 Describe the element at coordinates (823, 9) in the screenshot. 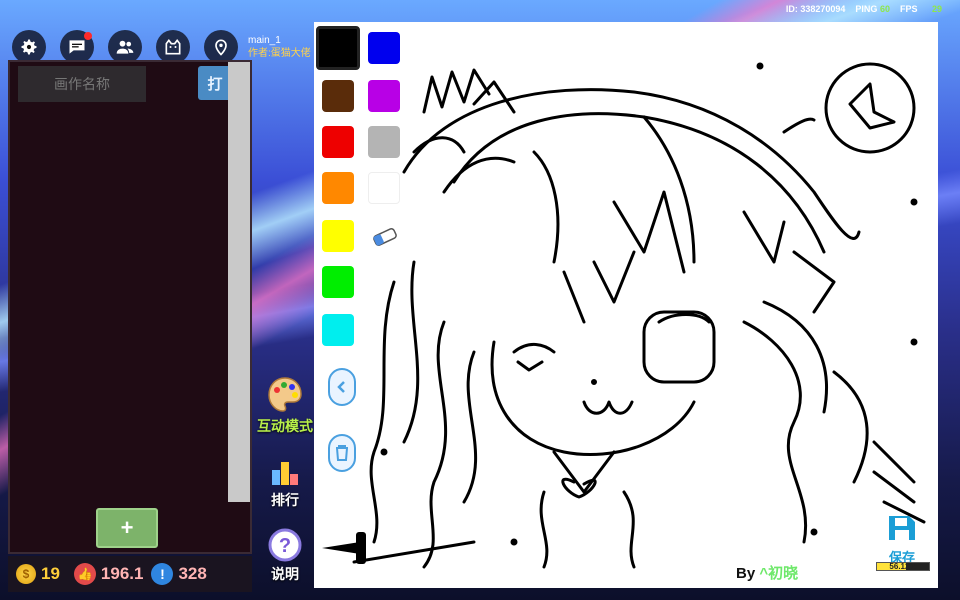

I see `id-value: 338270094` at that location.